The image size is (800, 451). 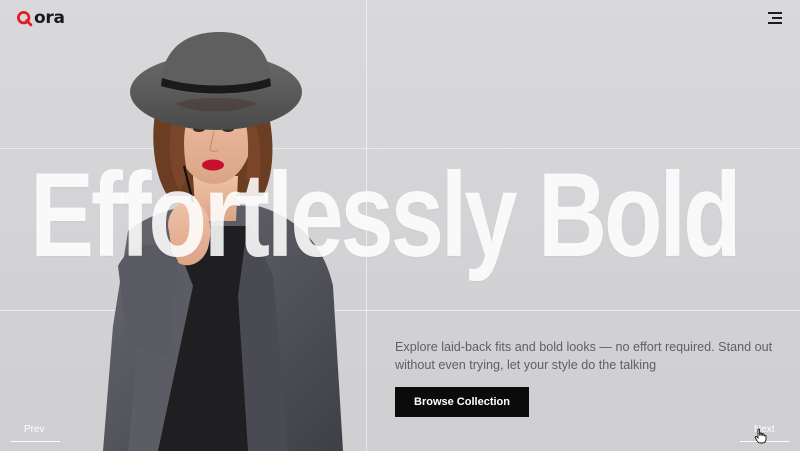 What do you see at coordinates (775, 18) in the screenshot?
I see `hamburger-menu-icon` at bounding box center [775, 18].